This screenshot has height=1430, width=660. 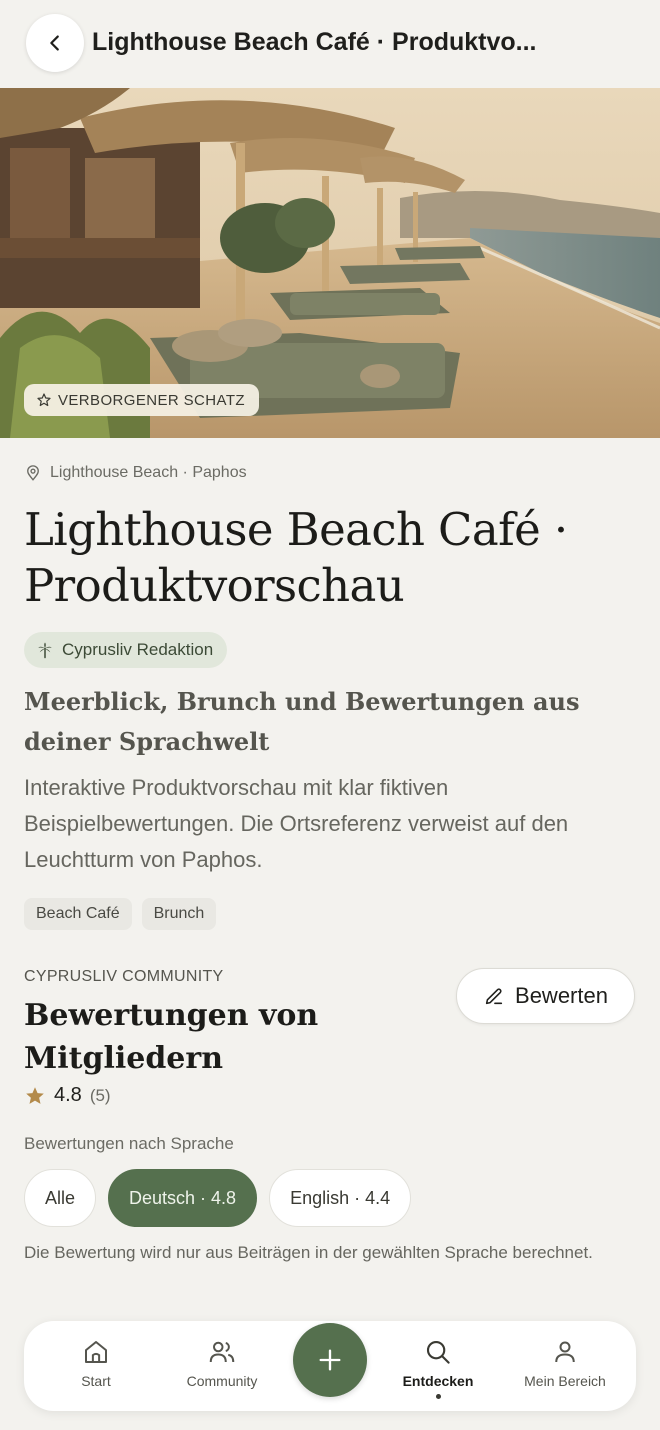 I want to click on rating-summary: 4.8 (5), so click(x=67, y=1095).